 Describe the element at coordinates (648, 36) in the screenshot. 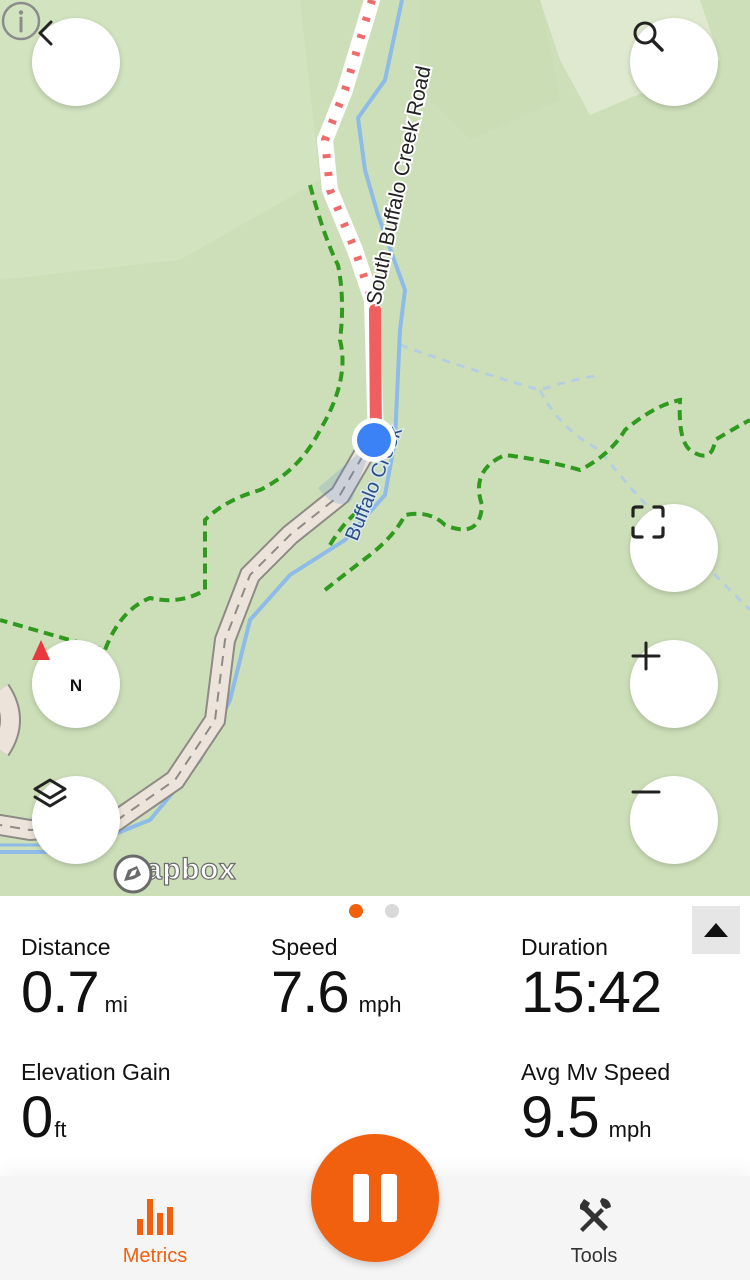

I see `search-icon` at that location.